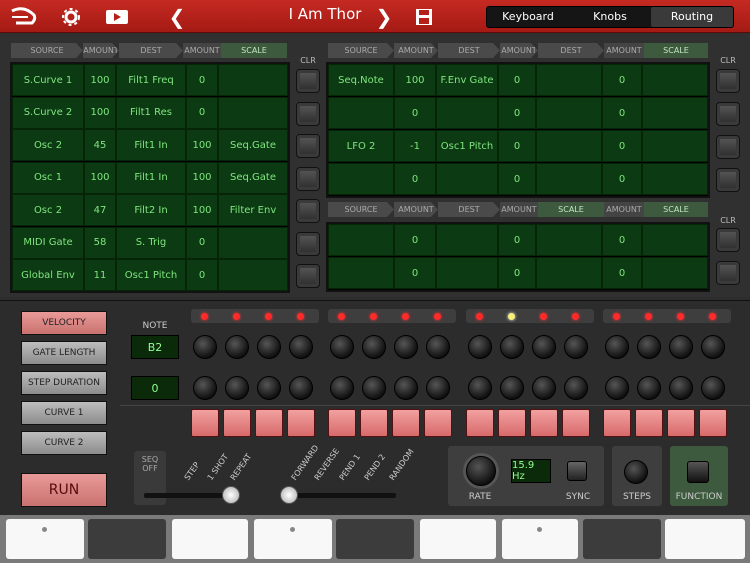  Describe the element at coordinates (481, 471) in the screenshot. I see `rate-knob` at that location.